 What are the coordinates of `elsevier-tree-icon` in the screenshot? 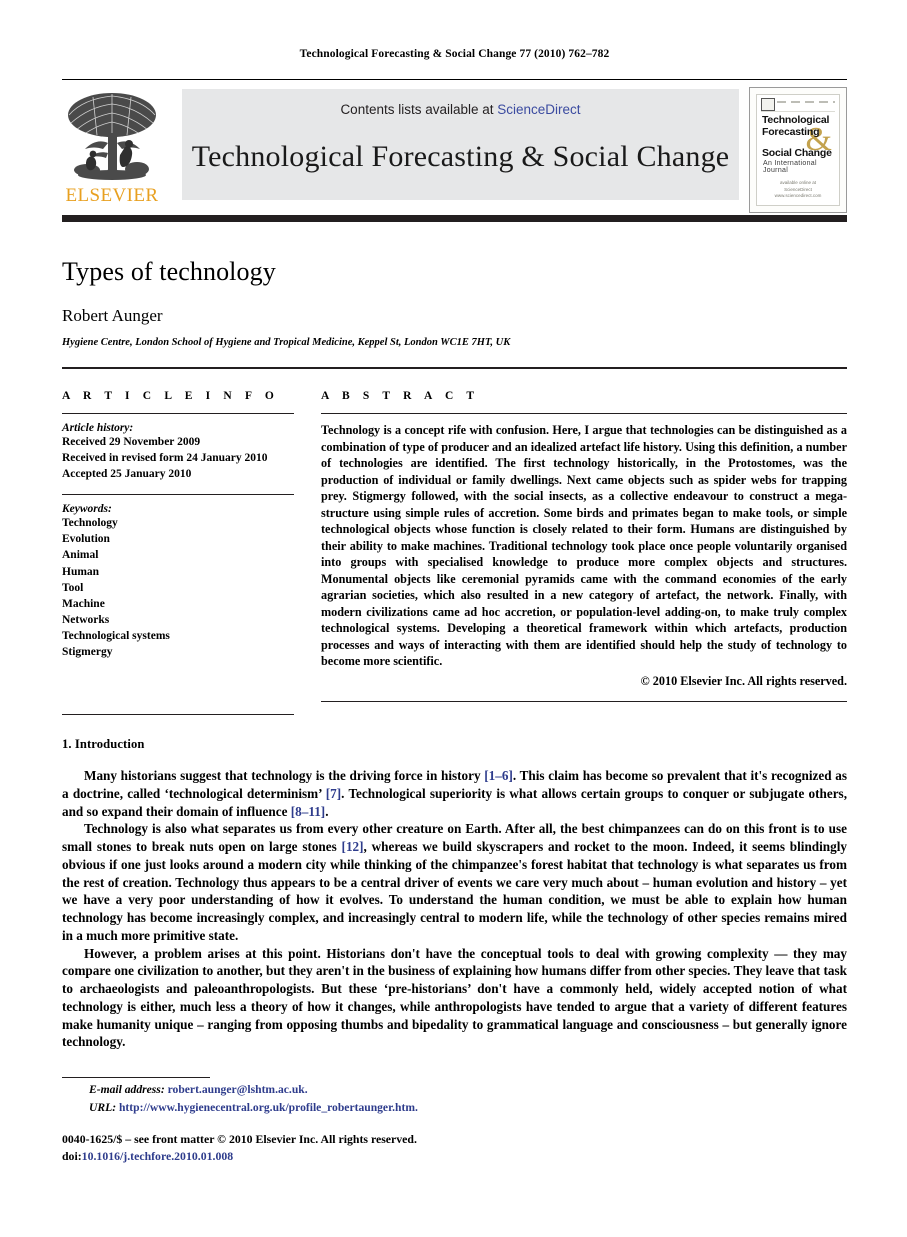 It's located at (112, 136).